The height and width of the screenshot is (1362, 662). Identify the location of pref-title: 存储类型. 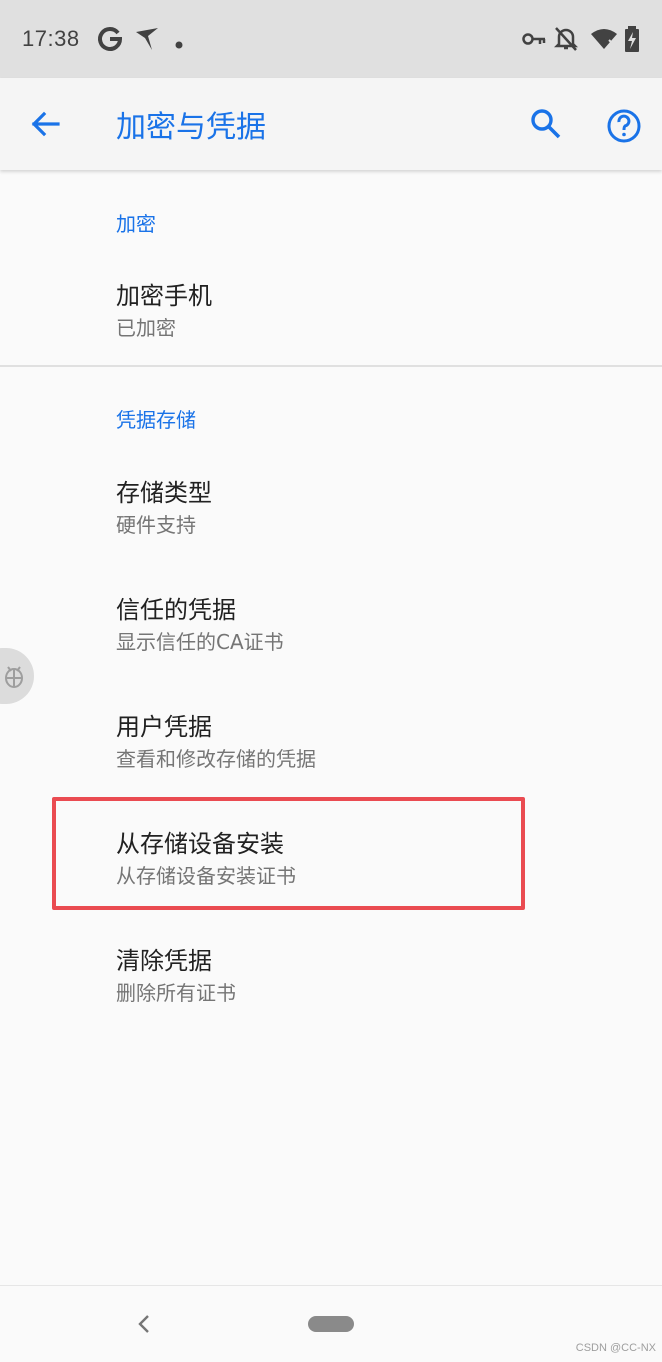
(164, 493).